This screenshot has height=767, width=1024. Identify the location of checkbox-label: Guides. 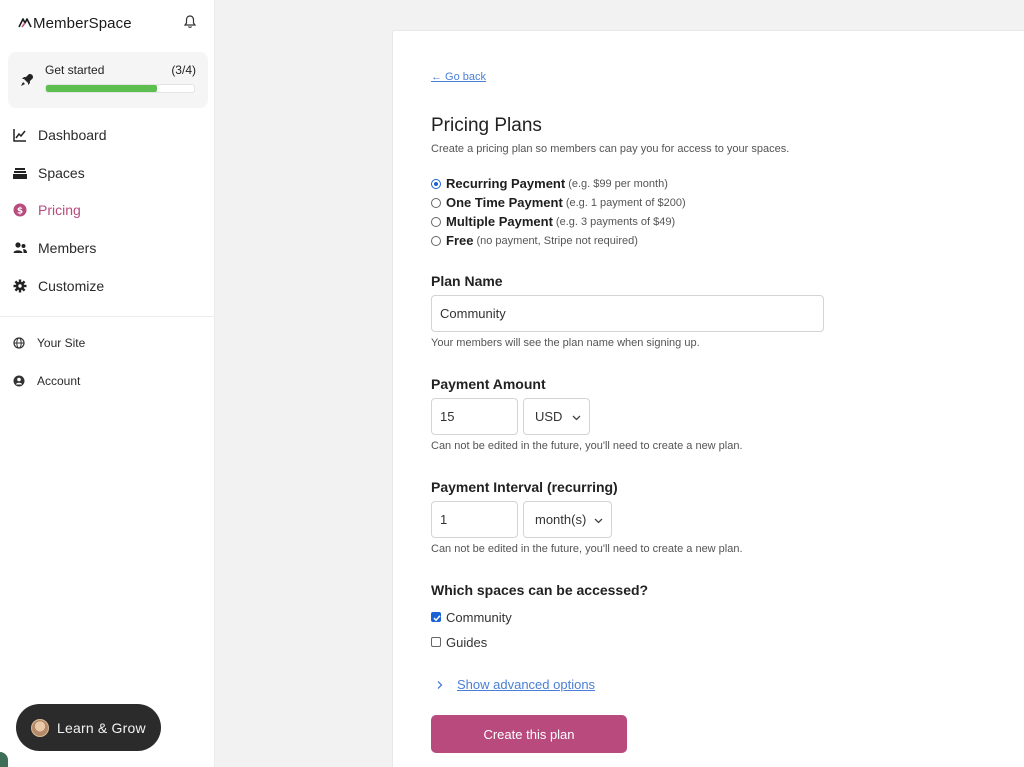
(467, 642).